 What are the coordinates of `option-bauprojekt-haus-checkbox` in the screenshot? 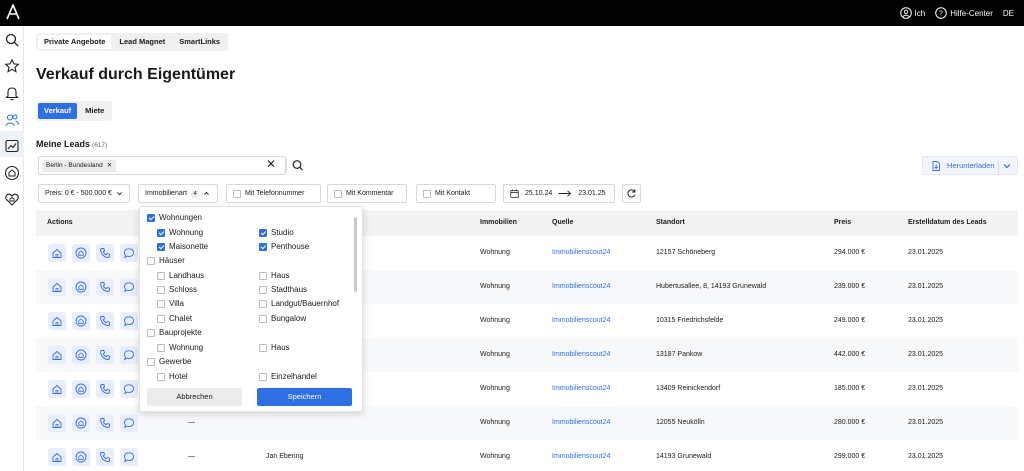 It's located at (263, 347).